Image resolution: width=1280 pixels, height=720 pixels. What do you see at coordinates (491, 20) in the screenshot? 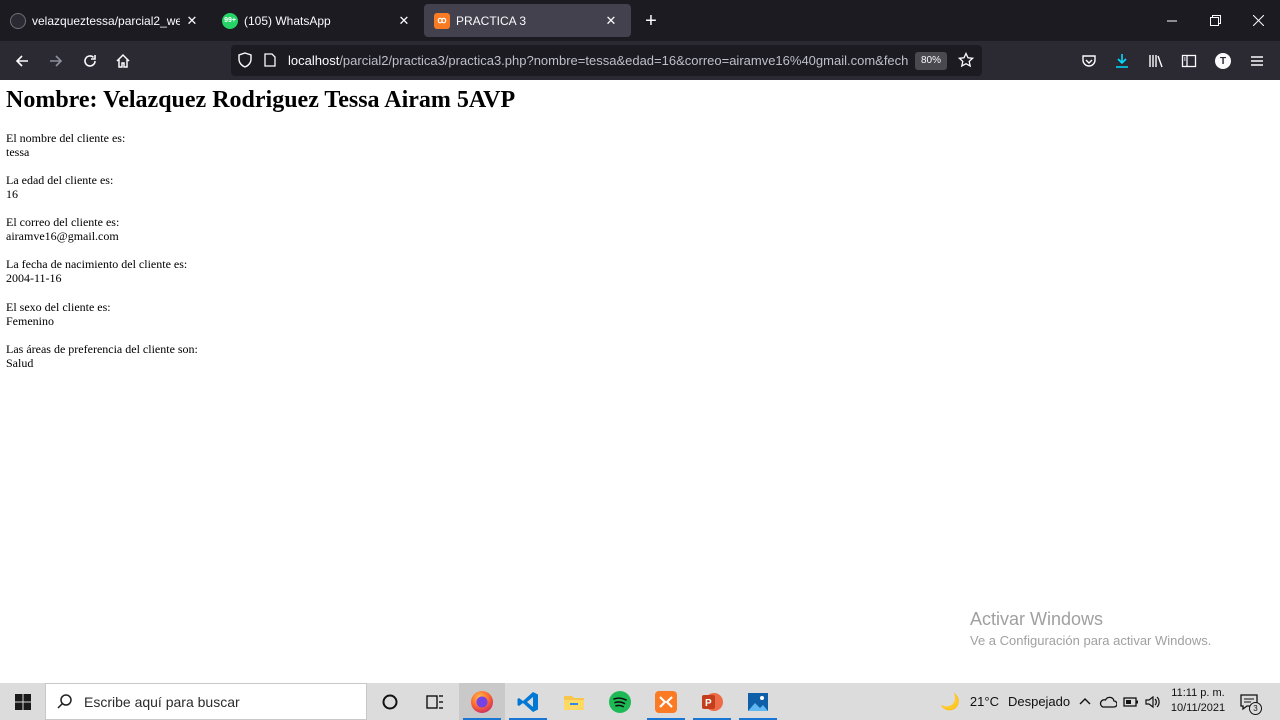
I see `tab-title: PRACTICA 3` at bounding box center [491, 20].